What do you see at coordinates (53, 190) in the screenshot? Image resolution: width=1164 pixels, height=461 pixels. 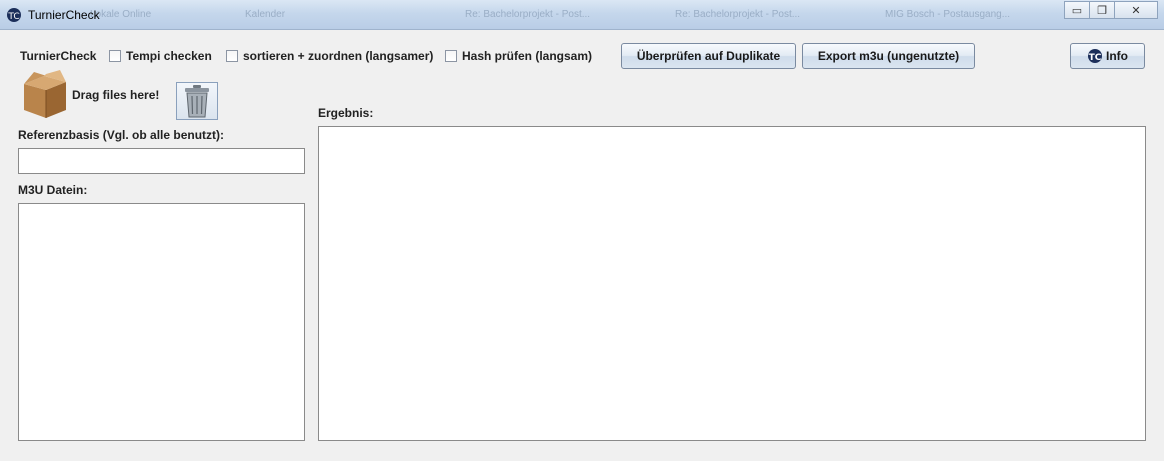 I see `m3u-label: M3U Datein:` at bounding box center [53, 190].